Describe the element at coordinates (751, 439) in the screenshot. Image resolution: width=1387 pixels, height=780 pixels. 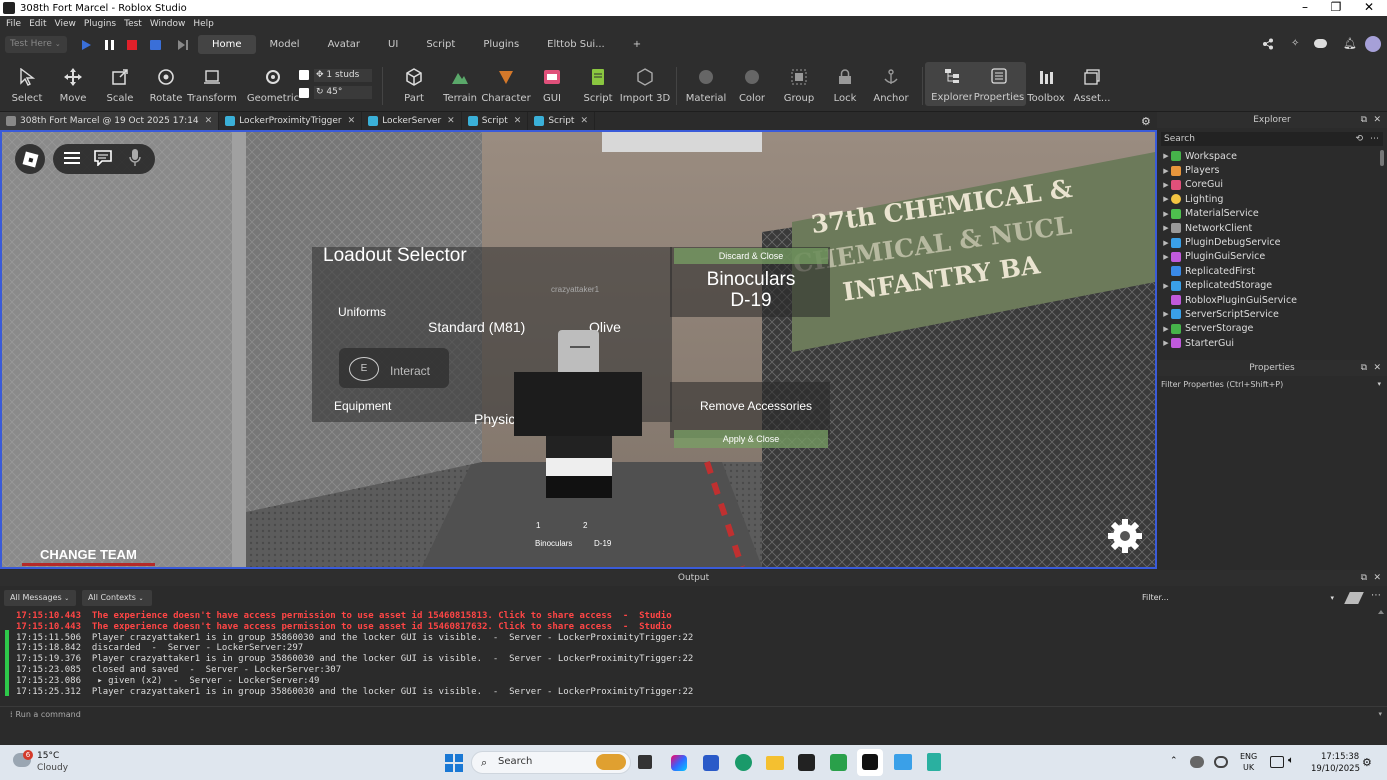
I see `apply-close-button: Apply & Close` at that location.